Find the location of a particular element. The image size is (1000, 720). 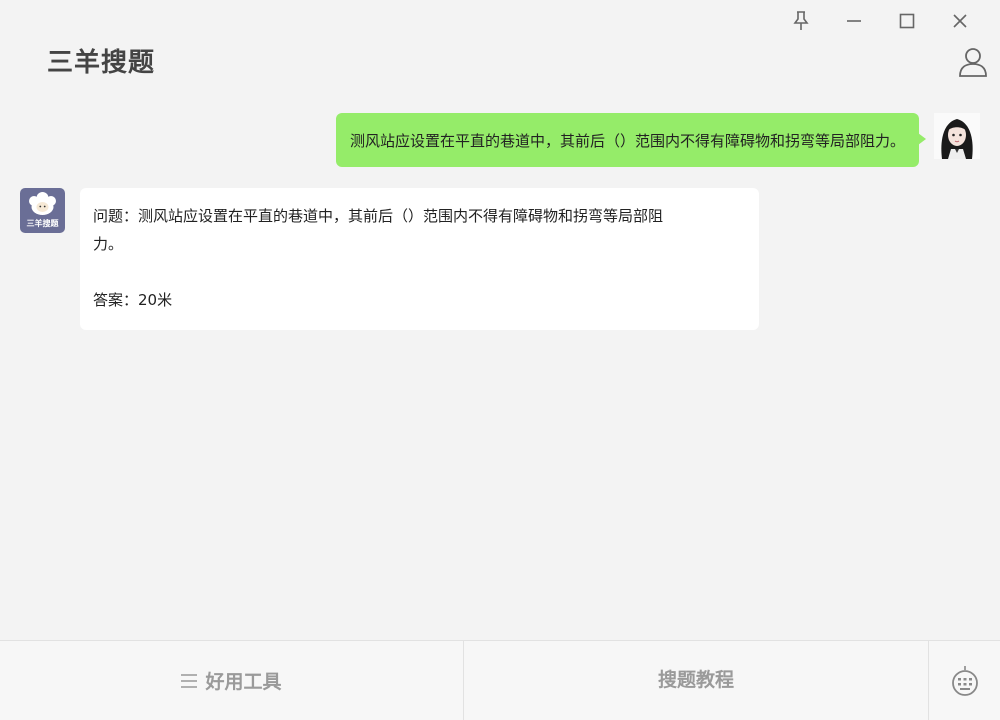

close-icon is located at coordinates (959, 21).